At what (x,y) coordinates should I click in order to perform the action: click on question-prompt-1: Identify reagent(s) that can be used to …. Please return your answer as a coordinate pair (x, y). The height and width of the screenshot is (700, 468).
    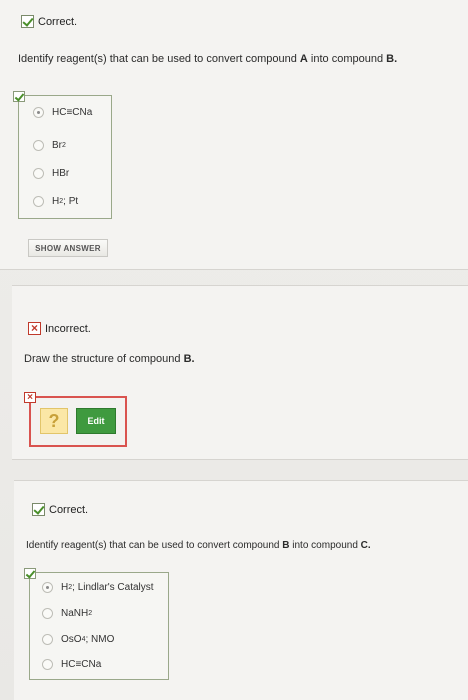
    Looking at the image, I should click on (208, 59).